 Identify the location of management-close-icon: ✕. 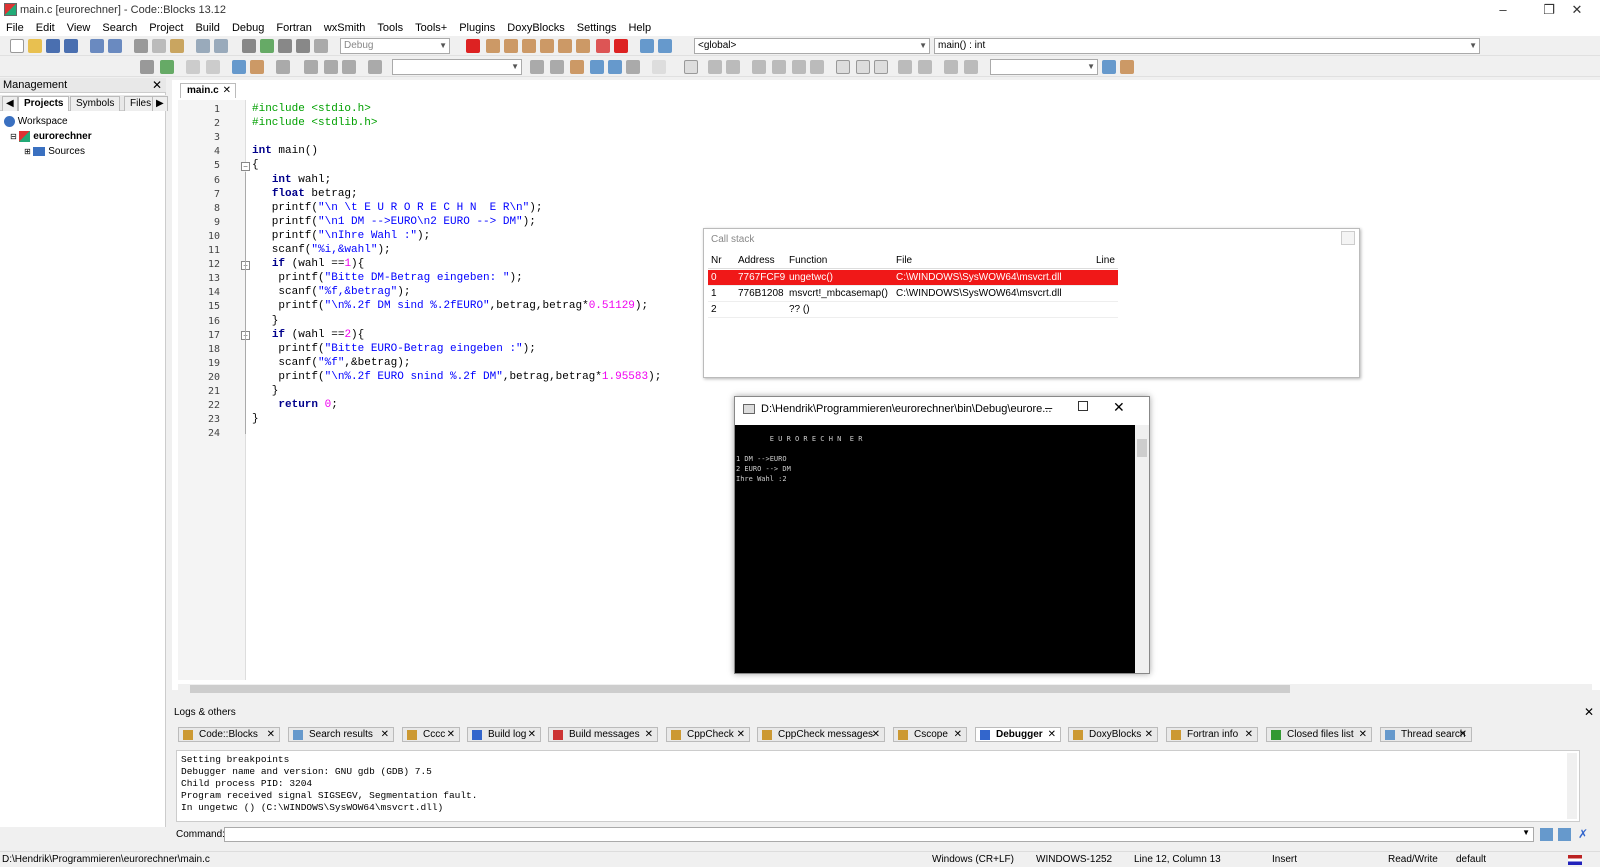
(157, 85).